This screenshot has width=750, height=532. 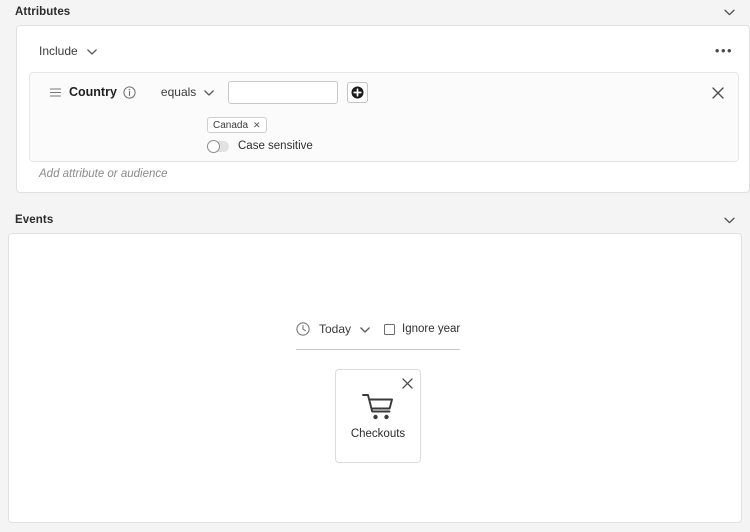 I want to click on case-sensitive-label: Case sensitive, so click(x=275, y=146).